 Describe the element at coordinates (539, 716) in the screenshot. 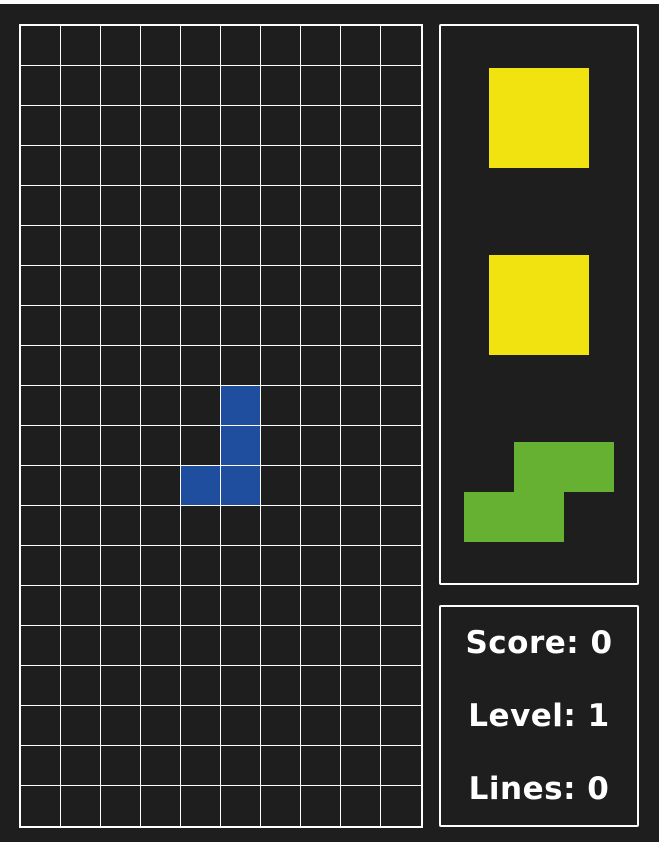

I see `level-label: Level: 1` at that location.